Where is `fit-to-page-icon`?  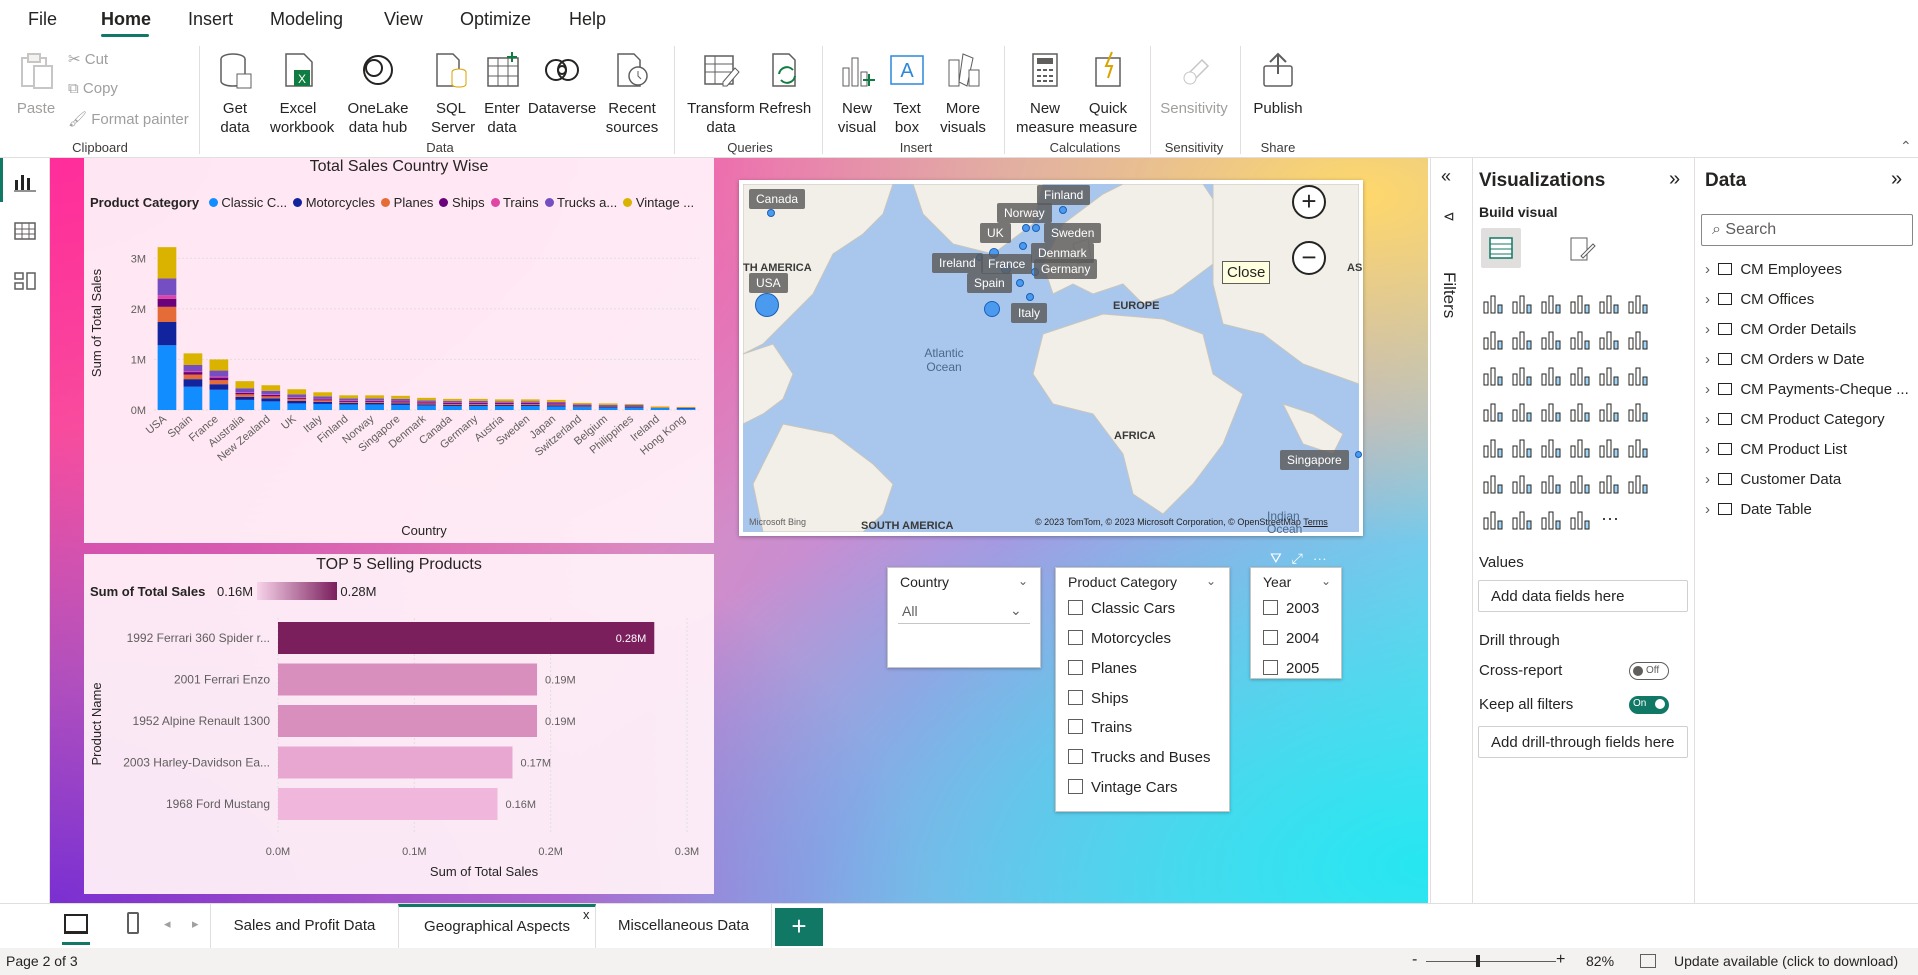
fit-to-page-icon is located at coordinates (1648, 961).